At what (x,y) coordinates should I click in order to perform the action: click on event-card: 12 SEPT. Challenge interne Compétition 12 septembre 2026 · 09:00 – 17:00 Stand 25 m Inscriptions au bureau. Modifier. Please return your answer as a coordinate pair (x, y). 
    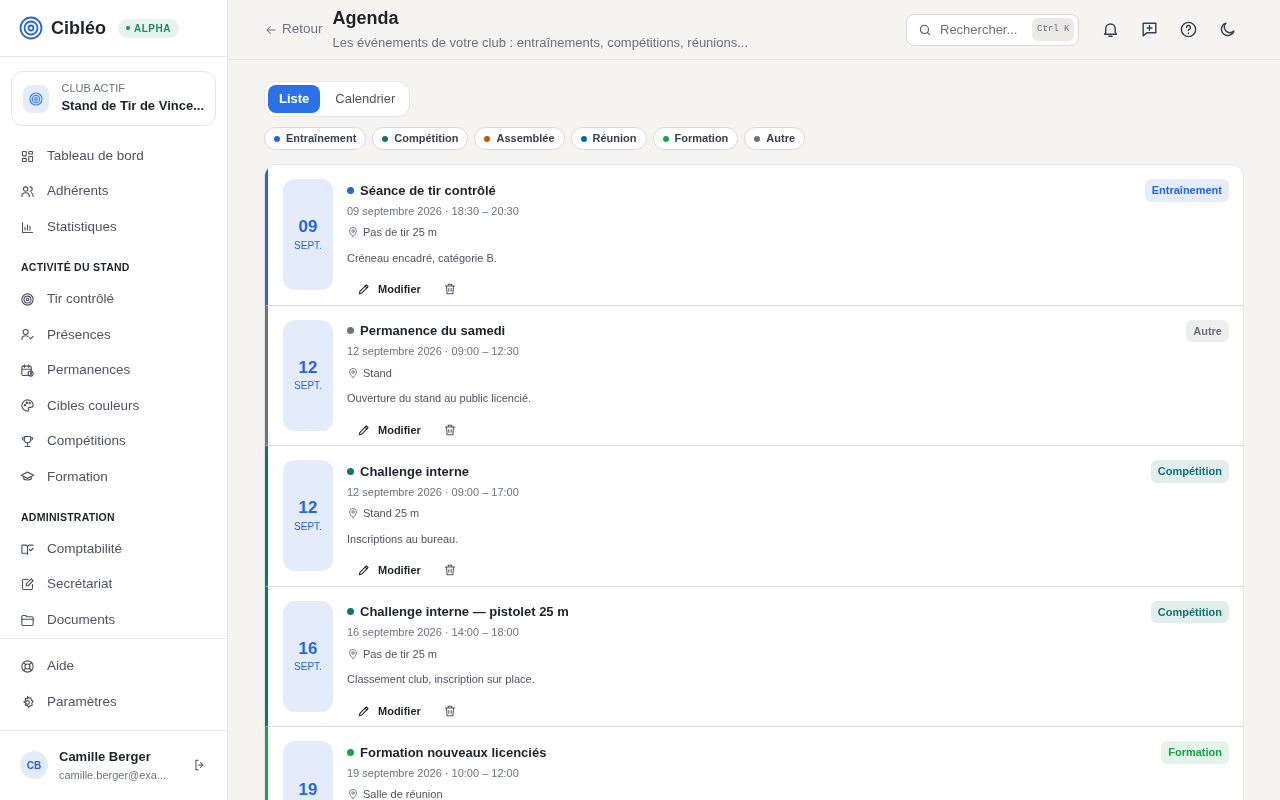
    Looking at the image, I should click on (754, 516).